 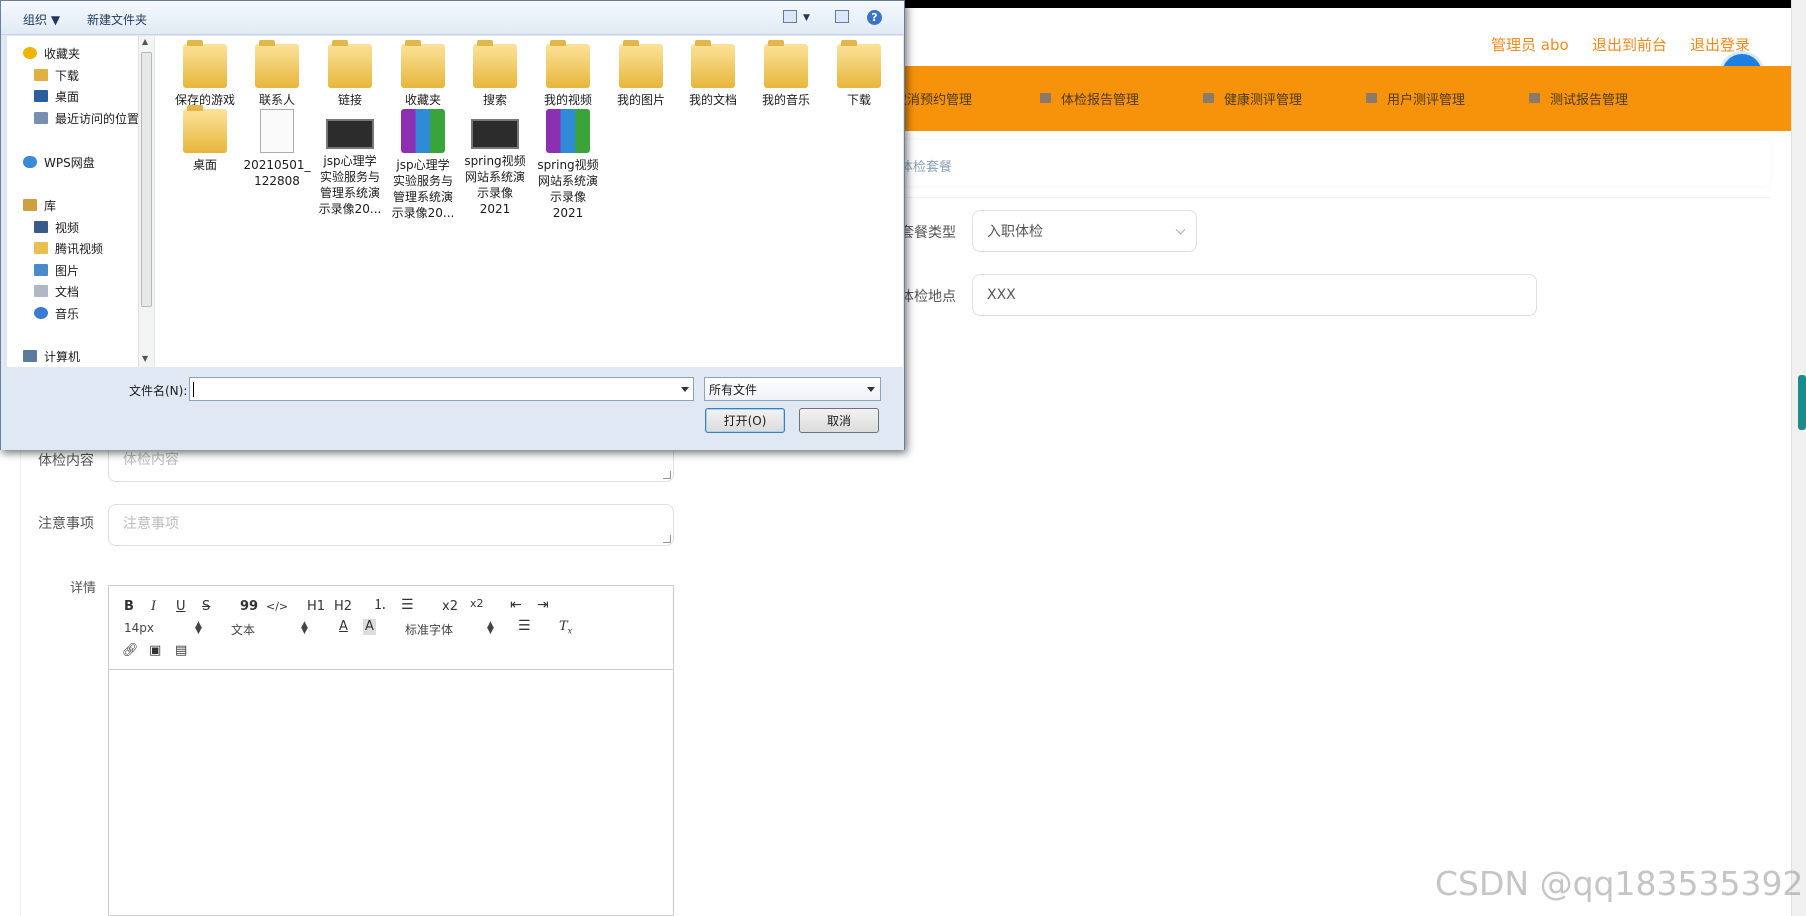 I want to click on scroll-thumb, so click(x=146, y=179).